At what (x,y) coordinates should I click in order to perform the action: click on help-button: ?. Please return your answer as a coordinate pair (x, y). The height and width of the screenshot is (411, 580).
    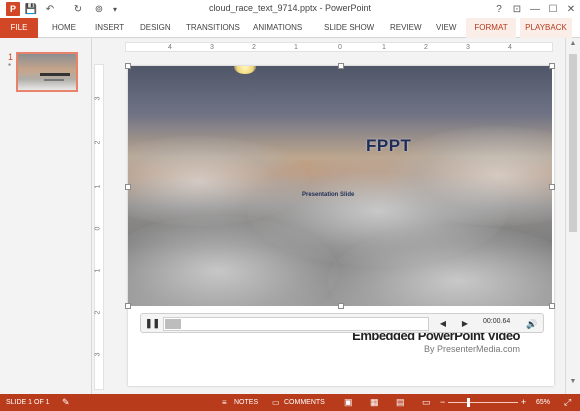
    Looking at the image, I should click on (499, 9).